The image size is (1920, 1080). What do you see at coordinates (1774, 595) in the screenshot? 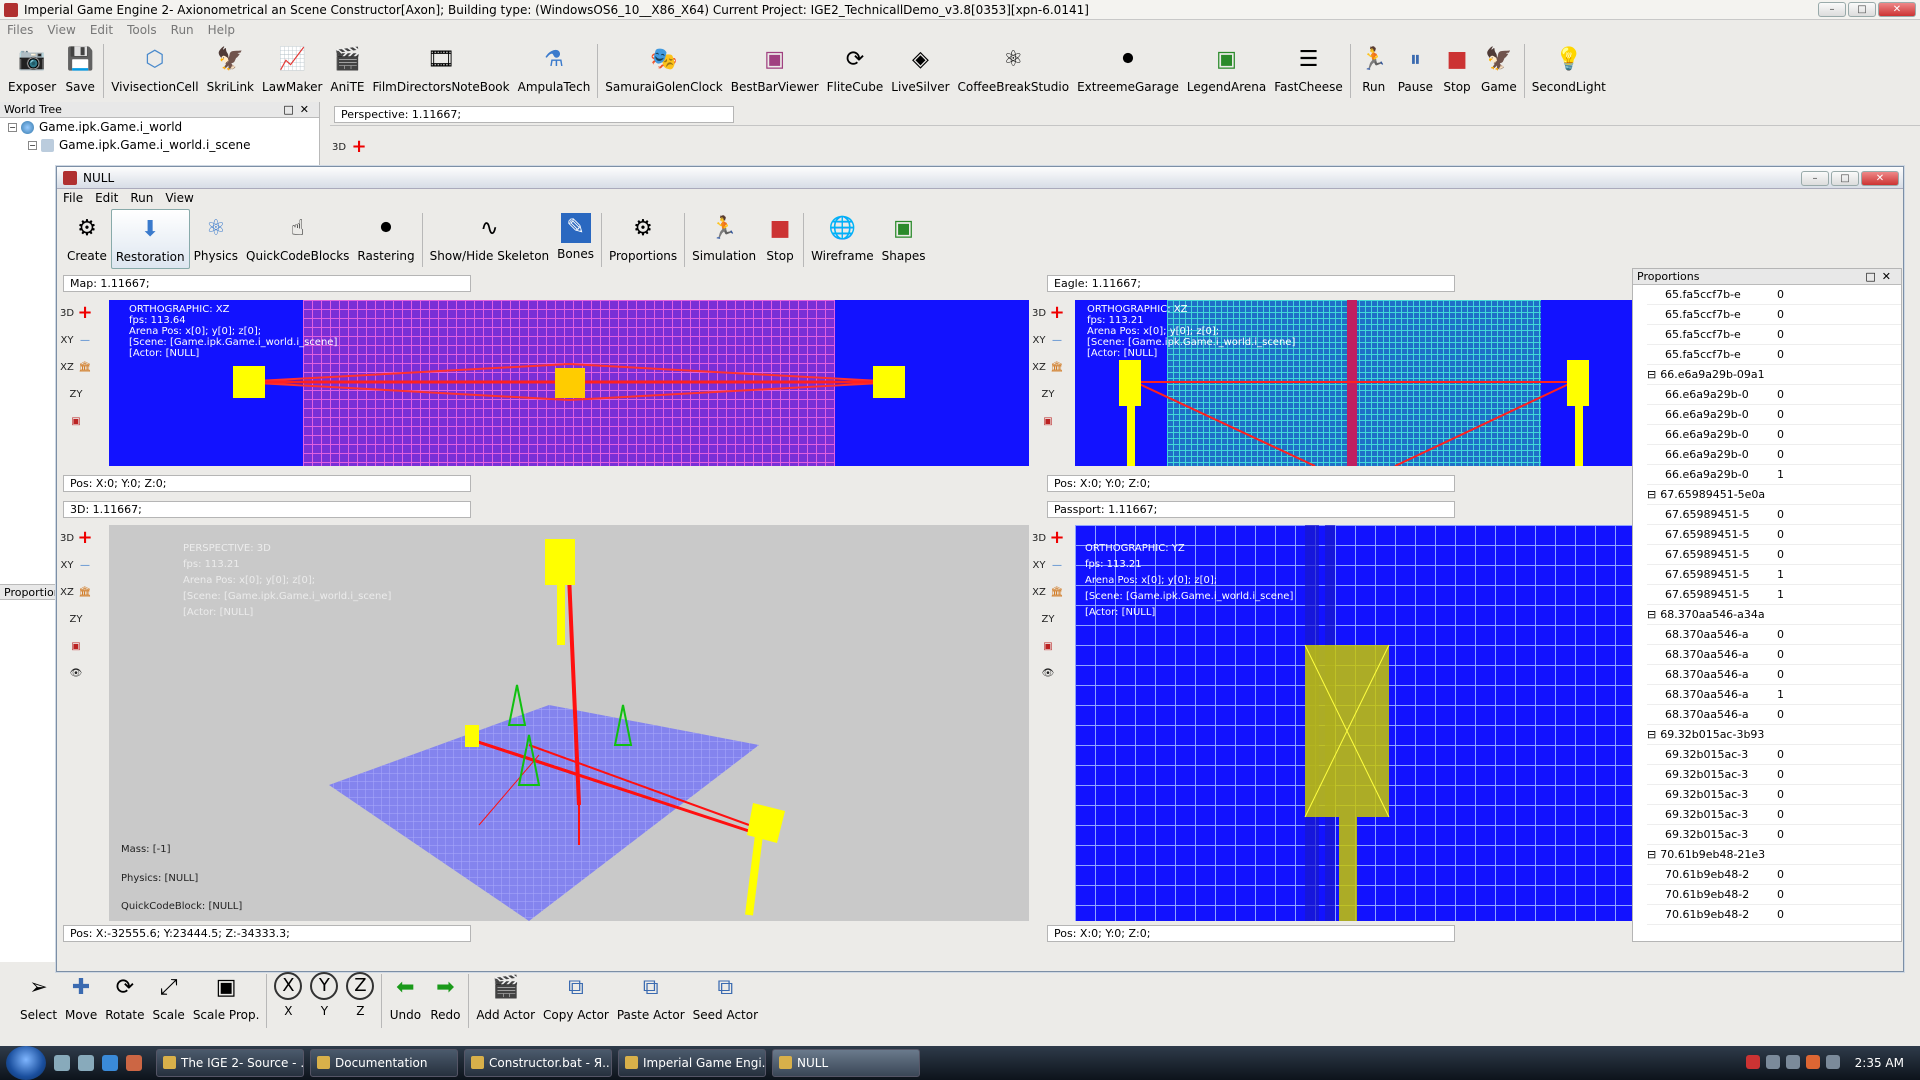
I see `proportion-row: 67.65989451-5 1` at bounding box center [1774, 595].